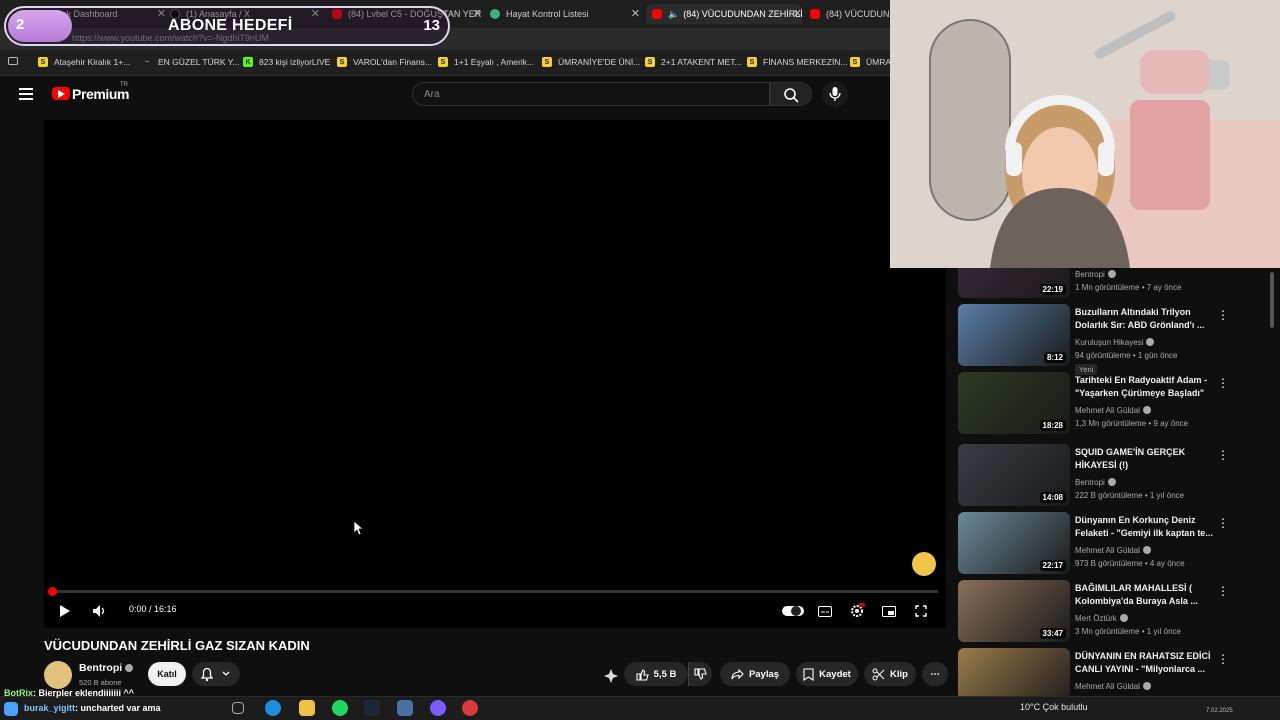 The width and height of the screenshot is (1280, 720). Describe the element at coordinates (1145, 459) in the screenshot. I see `recommendation-title: SQUID GAME'İN GERÇEK HİKAYESİ (!)` at that location.